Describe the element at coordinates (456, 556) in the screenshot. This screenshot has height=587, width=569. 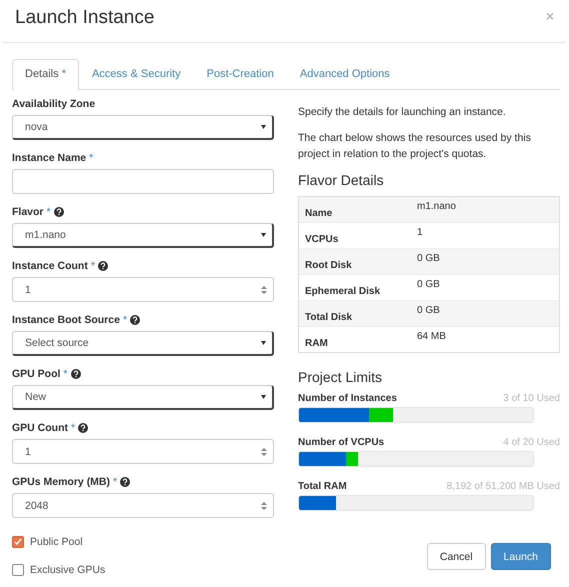
I see `cancel-button: Cancel` at that location.